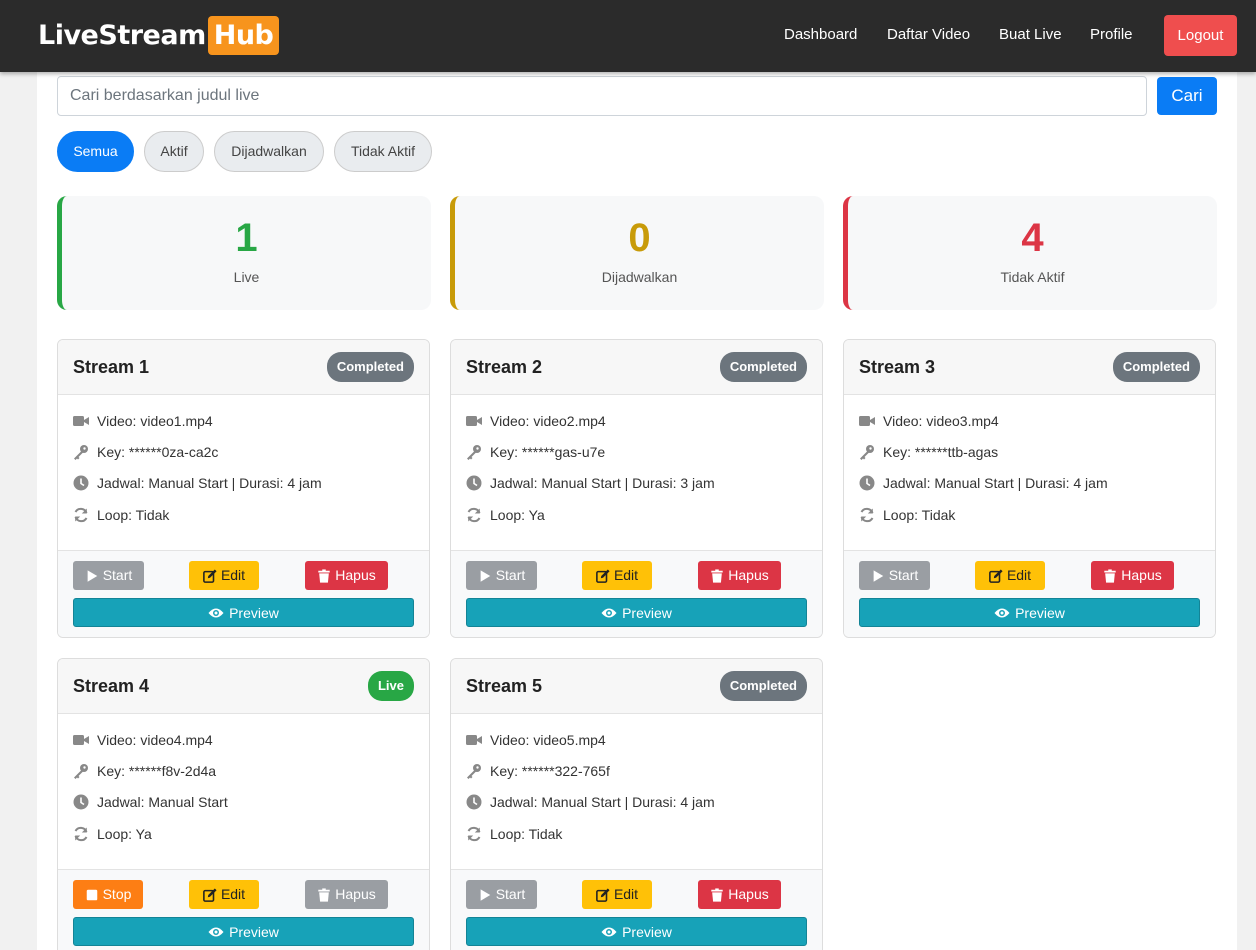  I want to click on status-badge: Live, so click(390, 686).